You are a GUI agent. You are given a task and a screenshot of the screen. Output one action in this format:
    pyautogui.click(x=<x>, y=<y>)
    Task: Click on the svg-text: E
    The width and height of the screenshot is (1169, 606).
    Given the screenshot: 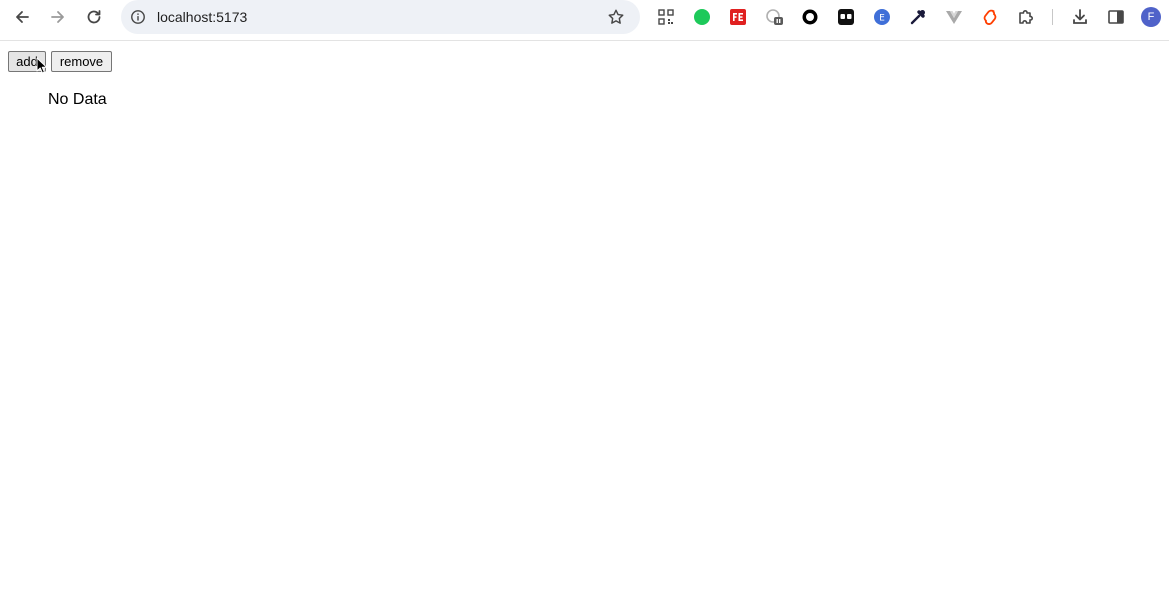 What is the action you would take?
    pyautogui.click(x=882, y=19)
    